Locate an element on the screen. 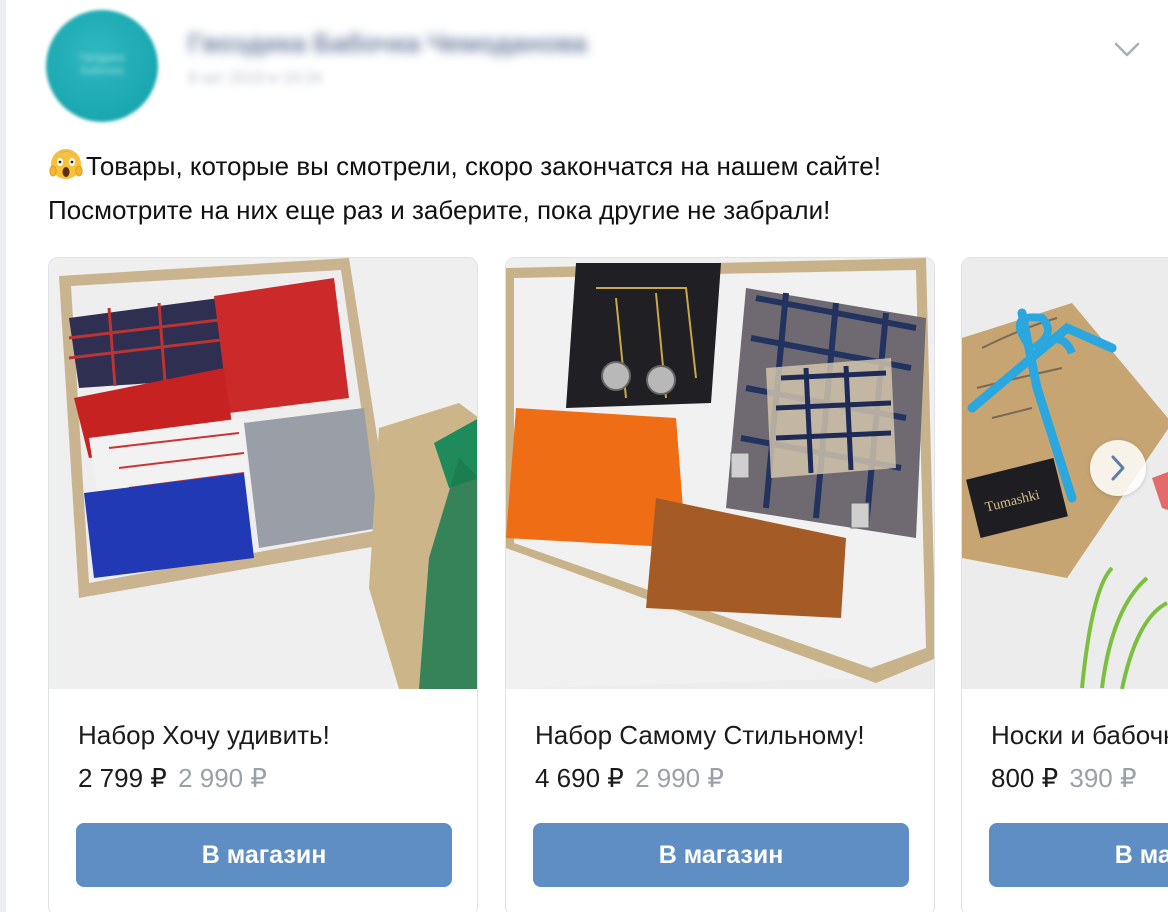 This screenshot has width=1168, height=912. product-price: 800 ₽ 390 ₽ is located at coordinates (1064, 778).